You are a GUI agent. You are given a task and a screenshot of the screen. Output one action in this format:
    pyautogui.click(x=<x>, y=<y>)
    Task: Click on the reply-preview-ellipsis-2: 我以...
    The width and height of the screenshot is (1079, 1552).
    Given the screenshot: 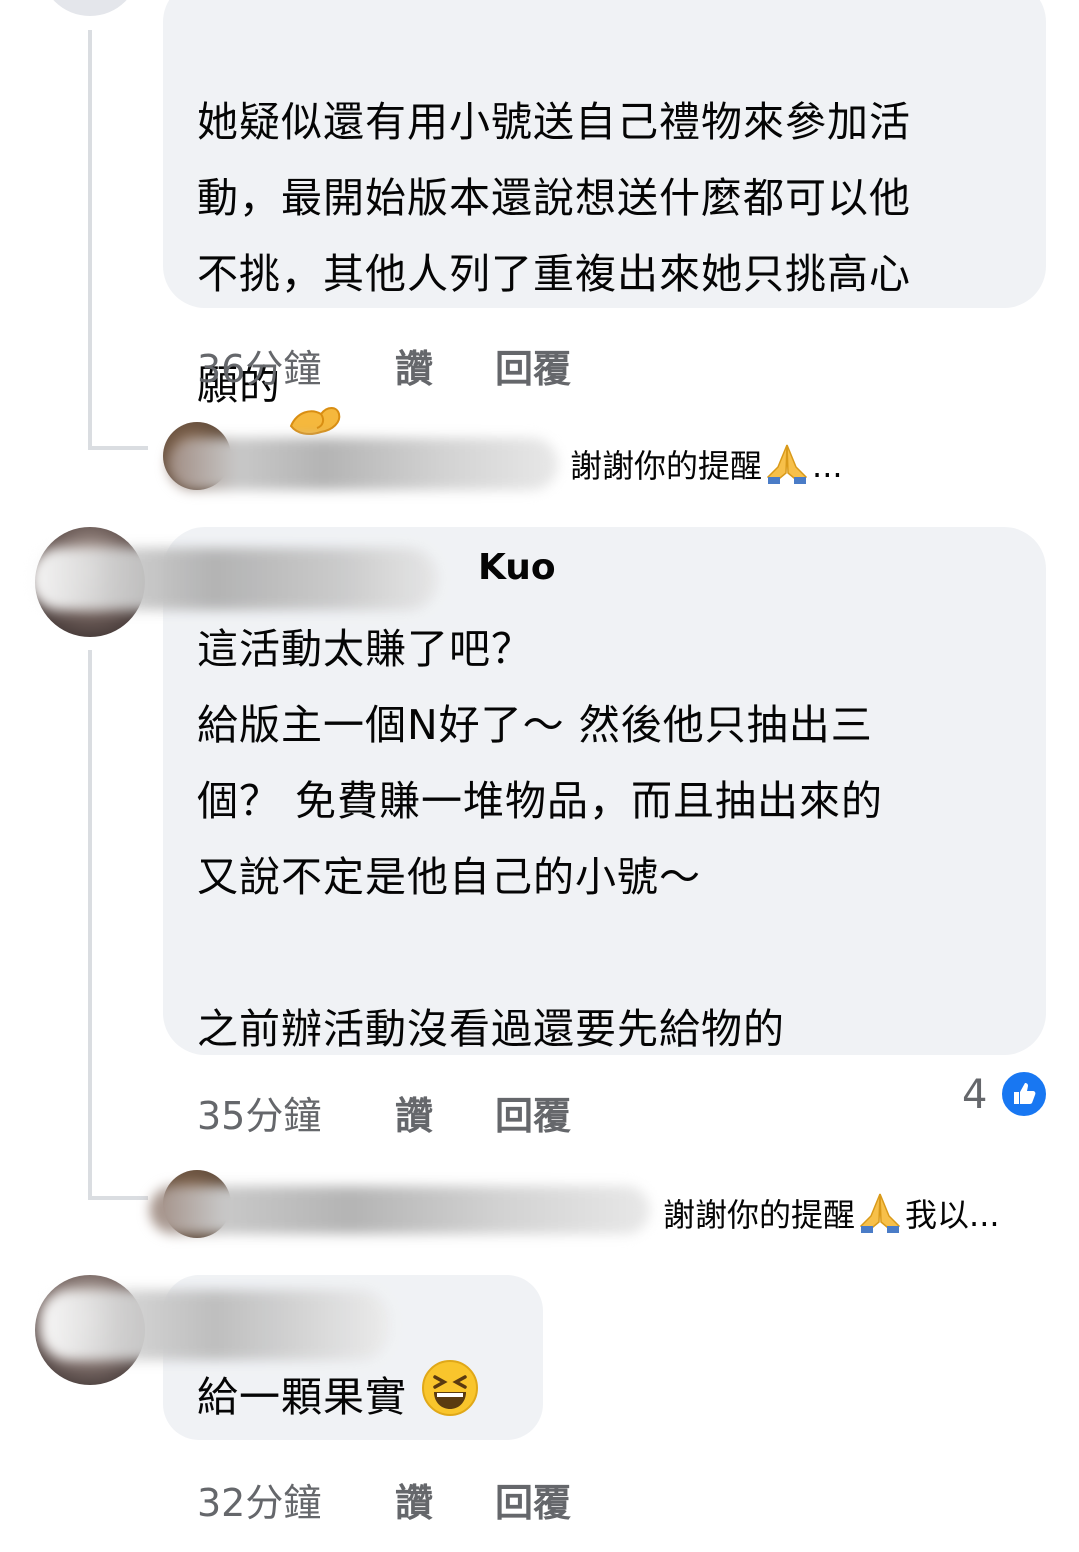 What is the action you would take?
    pyautogui.click(x=952, y=1215)
    